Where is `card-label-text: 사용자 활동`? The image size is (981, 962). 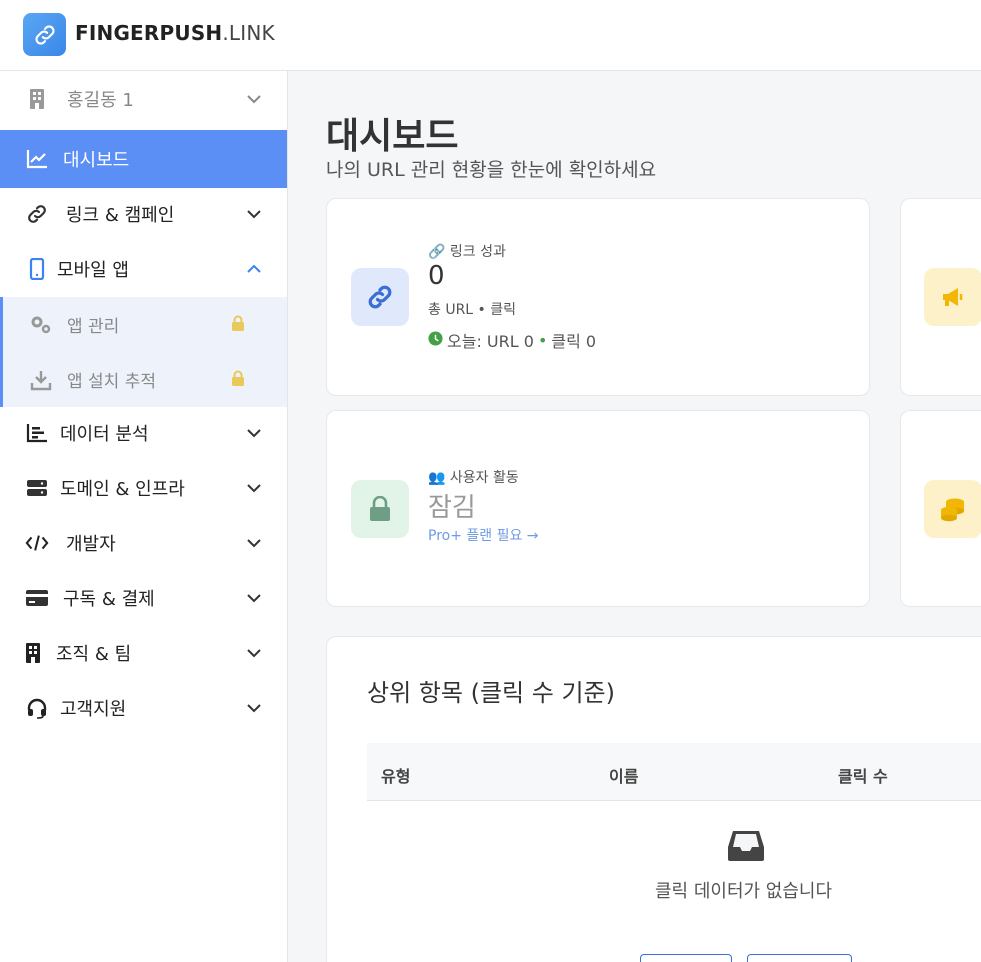 card-label-text: 사용자 활동 is located at coordinates (484, 478).